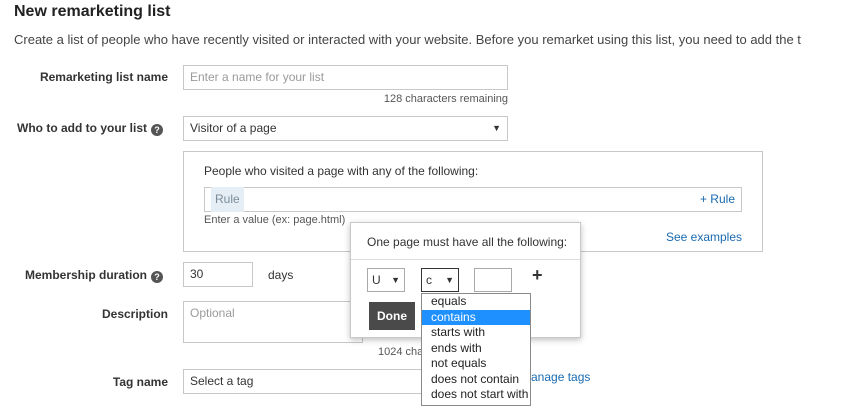 The image size is (858, 406). What do you see at coordinates (467, 242) in the screenshot?
I see `popup-heading: One page must have all the following:` at bounding box center [467, 242].